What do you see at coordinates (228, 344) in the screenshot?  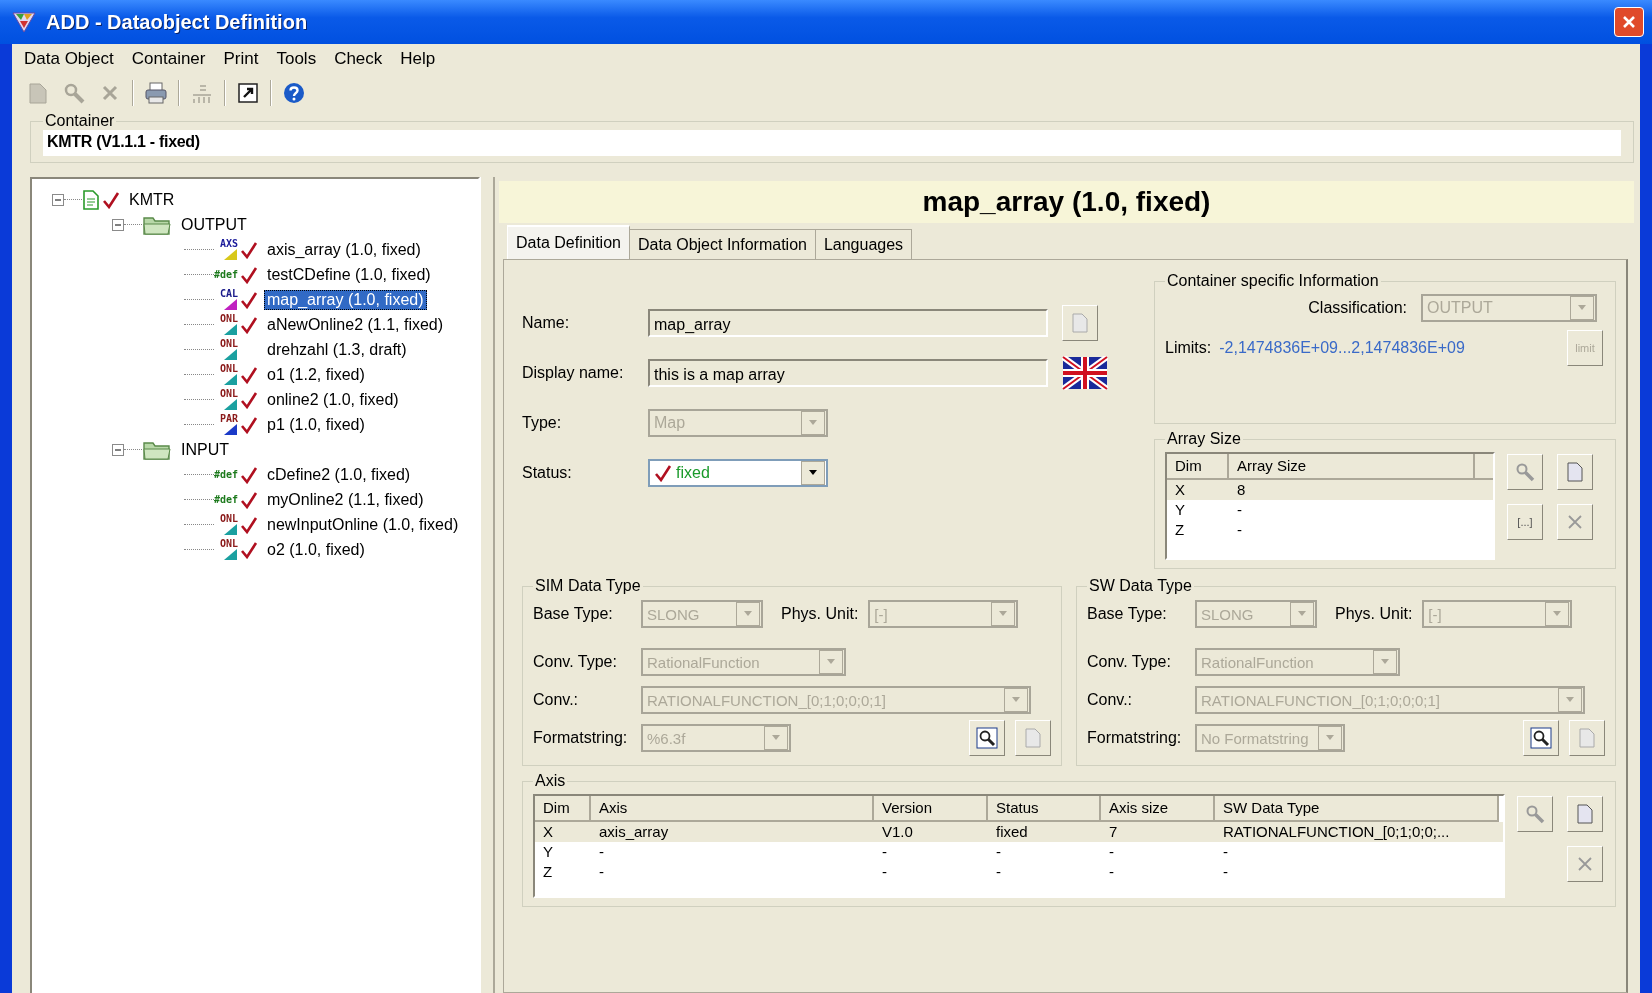 I see `type-label: ONL` at bounding box center [228, 344].